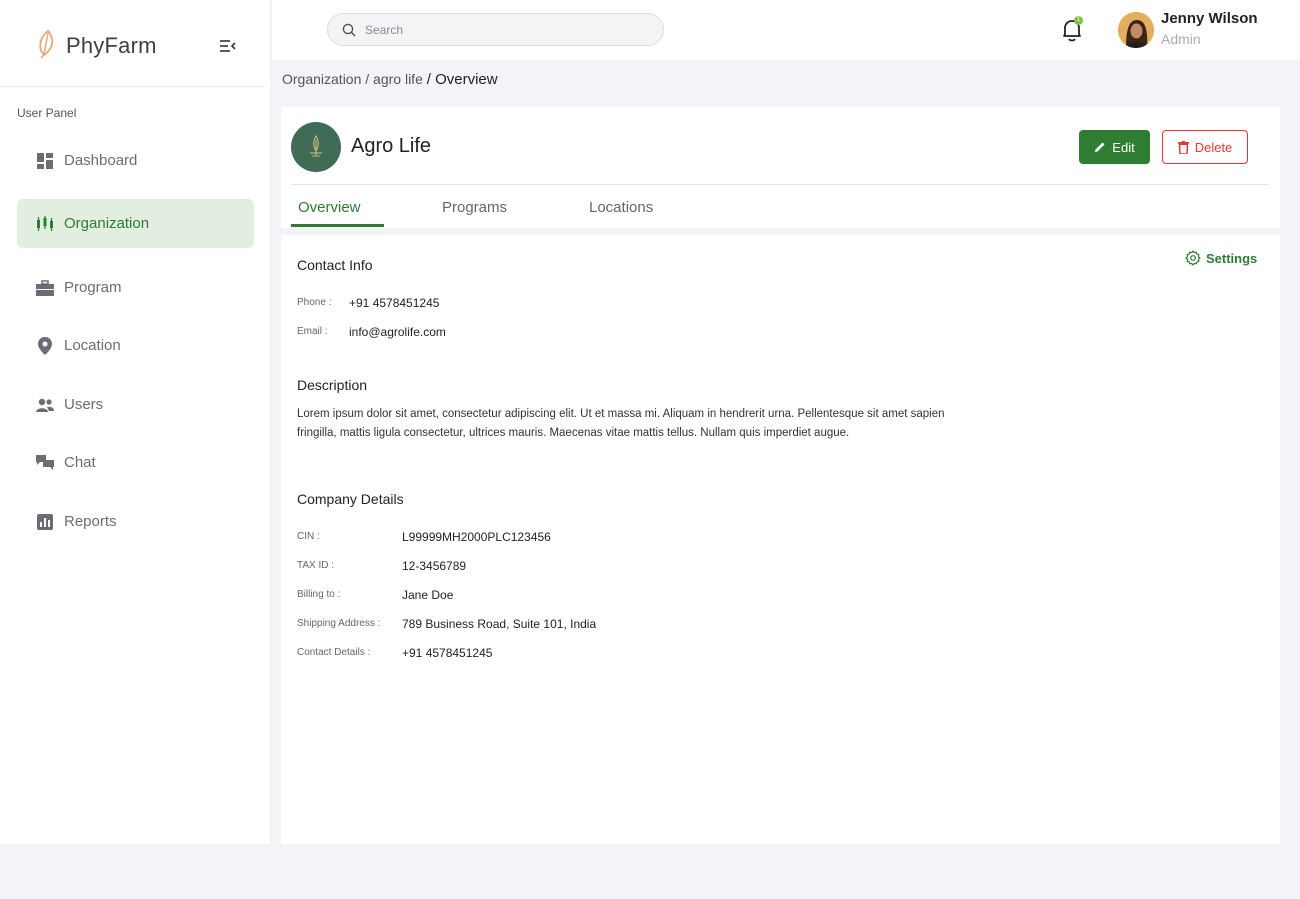 The image size is (1300, 899). Describe the element at coordinates (1078, 20) in the screenshot. I see `notification-badge: 1` at that location.